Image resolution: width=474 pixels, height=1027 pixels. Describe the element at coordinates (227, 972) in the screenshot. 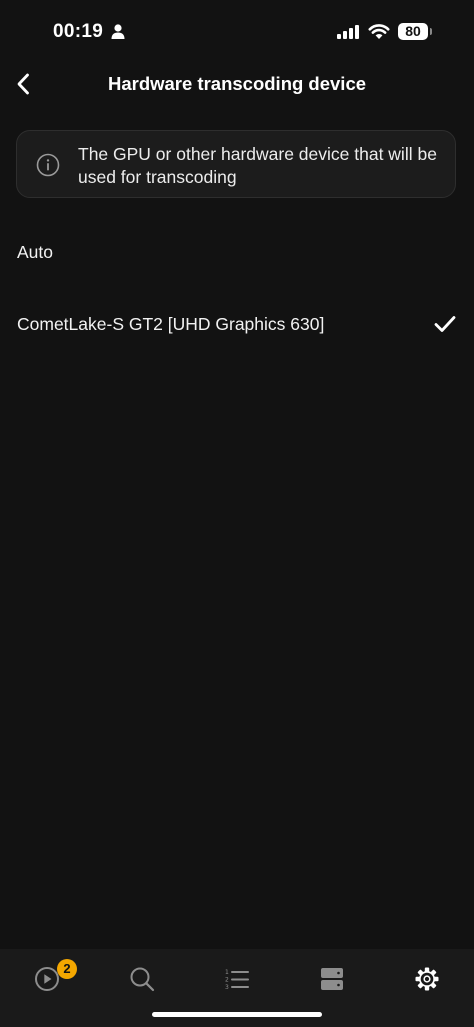

I see `svg-text: 1` at that location.